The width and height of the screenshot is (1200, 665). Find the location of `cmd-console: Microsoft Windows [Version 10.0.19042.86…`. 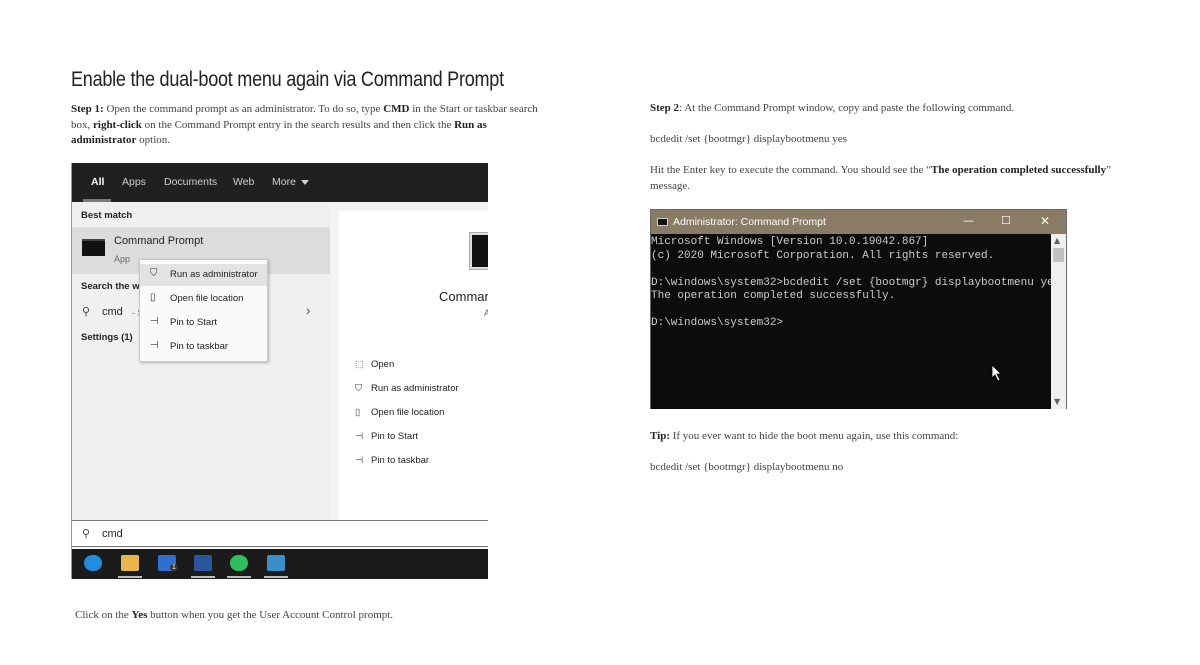

cmd-console: Microsoft Windows [Version 10.0.19042.86… is located at coordinates (855, 321).